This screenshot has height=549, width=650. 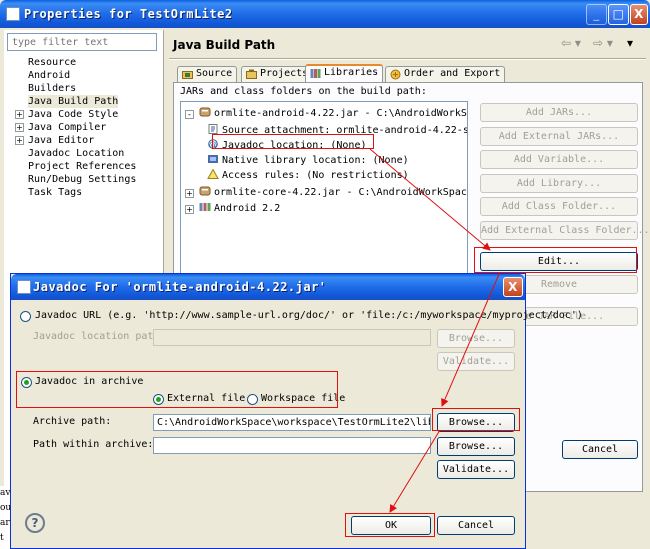 I want to click on source-folder-icon, so click(x=187, y=75).